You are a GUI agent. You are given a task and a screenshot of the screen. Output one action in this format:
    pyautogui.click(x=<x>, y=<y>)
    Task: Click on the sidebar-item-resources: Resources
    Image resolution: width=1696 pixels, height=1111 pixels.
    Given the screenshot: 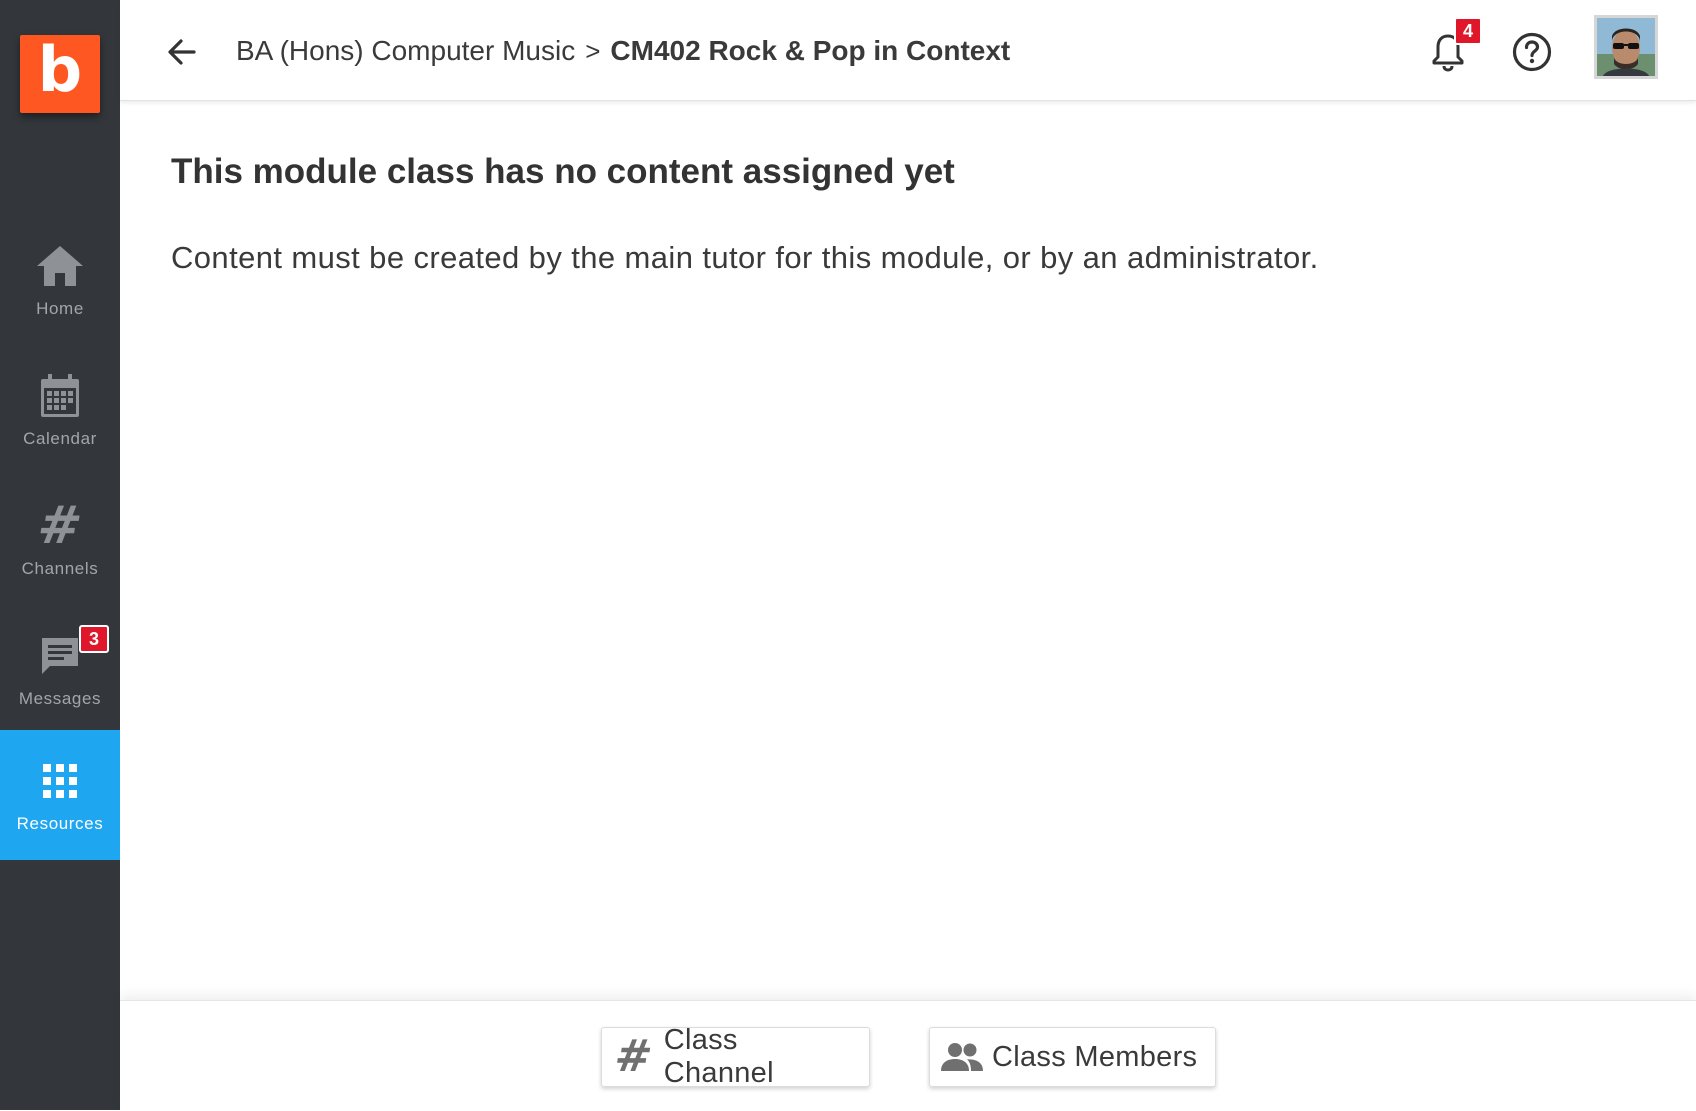 What is the action you would take?
    pyautogui.click(x=60, y=795)
    